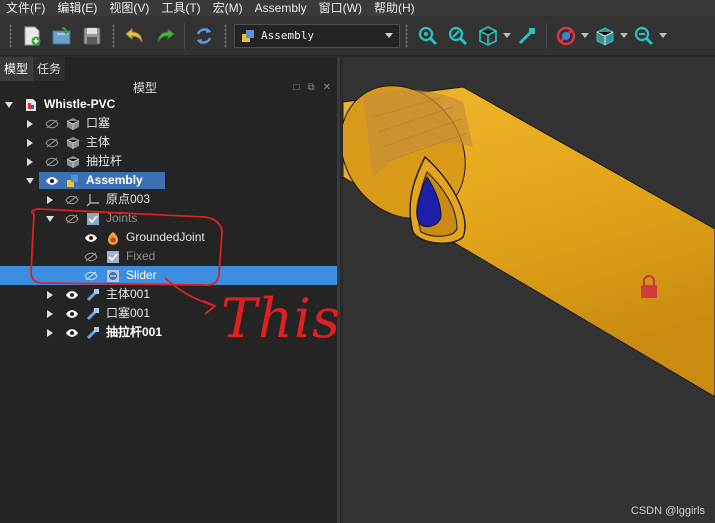  I want to click on tree-item-slider: Slider, so click(168, 275).